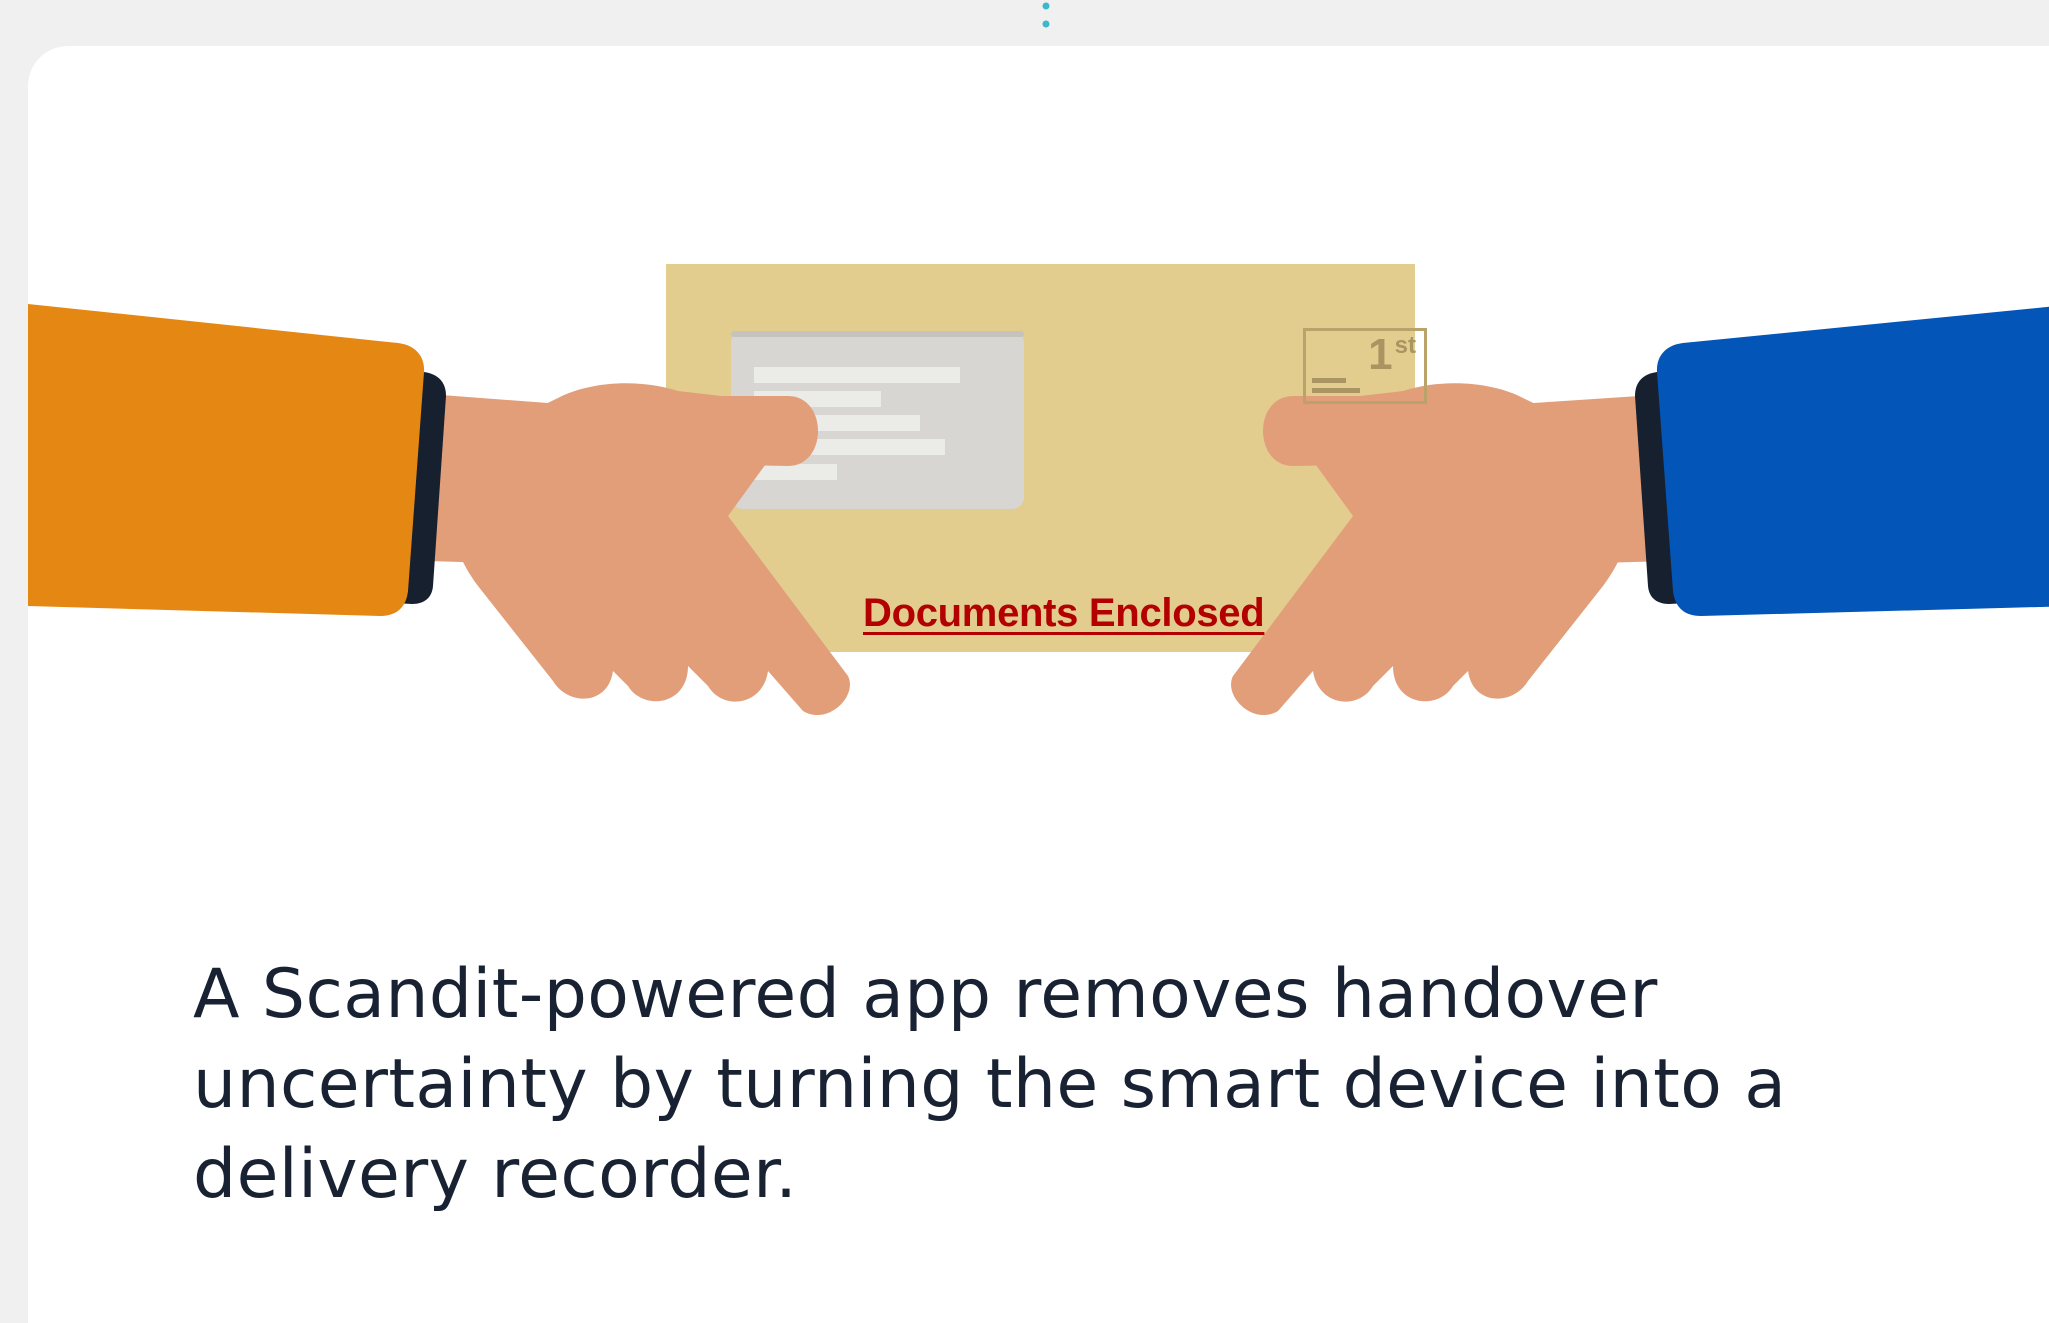 The width and height of the screenshot is (2049, 1323). Describe the element at coordinates (1392, 354) in the screenshot. I see `stamp-label: 1st` at that location.